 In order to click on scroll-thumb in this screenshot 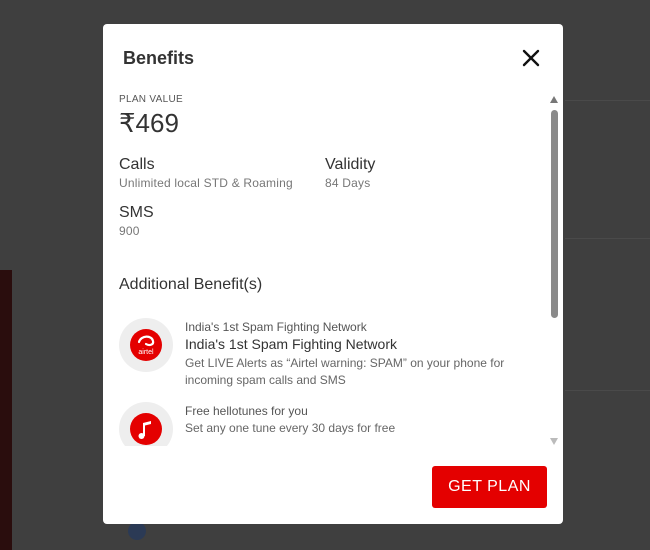, I will do `click(554, 214)`.